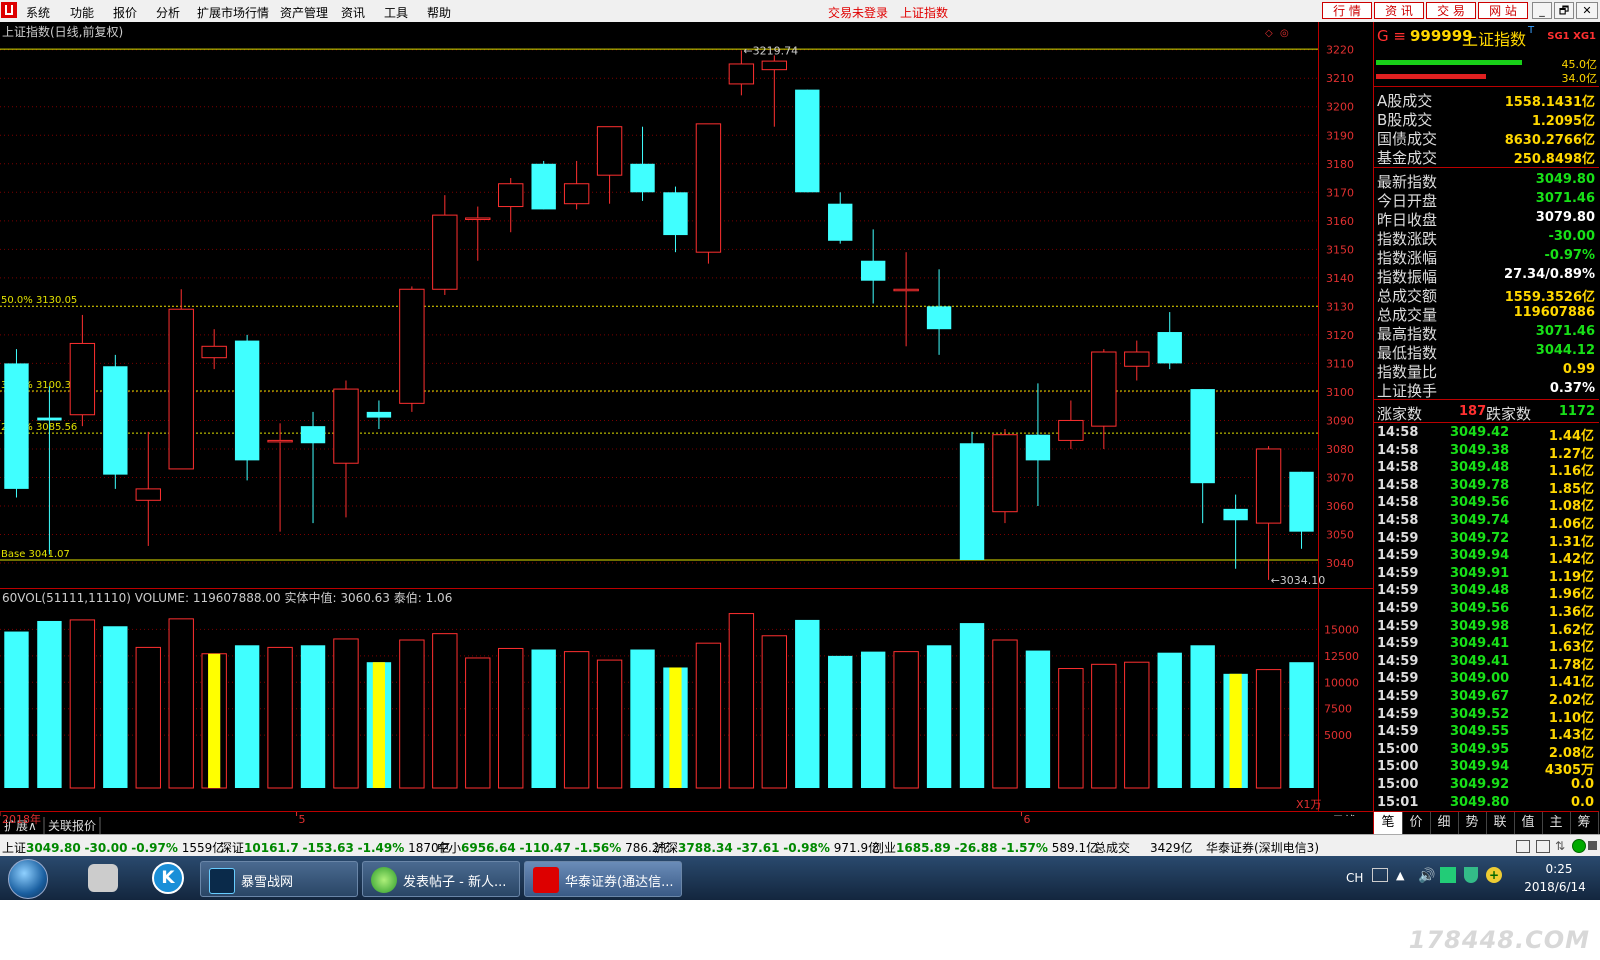  What do you see at coordinates (1340, 335) in the screenshot?
I see `price-axis-label: 3120` at bounding box center [1340, 335].